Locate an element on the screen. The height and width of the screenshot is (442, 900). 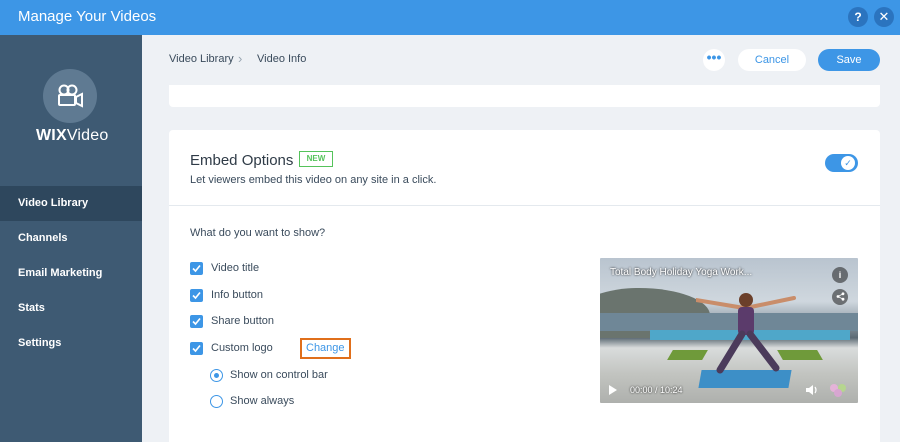
show-question: What do you want to show? is located at coordinates (258, 233).